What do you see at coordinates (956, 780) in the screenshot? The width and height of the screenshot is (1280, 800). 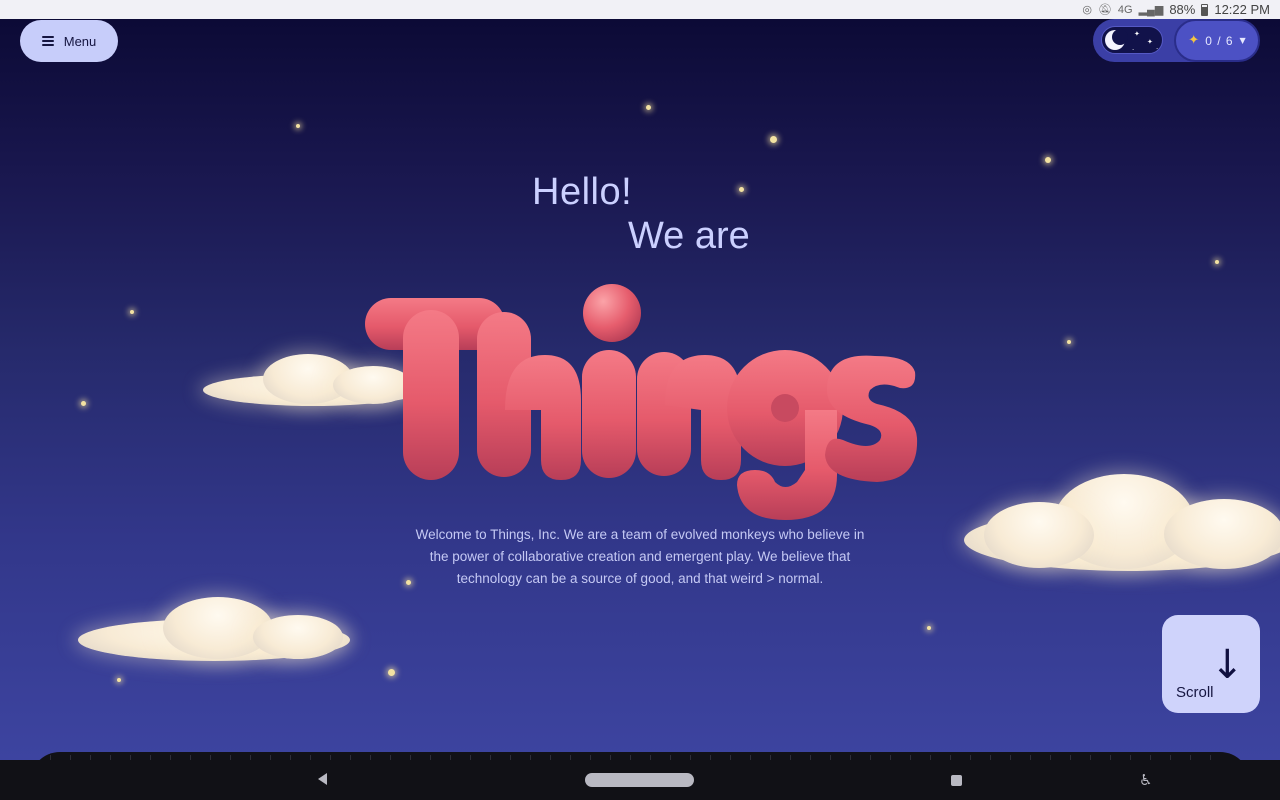 I see `recents-icon` at bounding box center [956, 780].